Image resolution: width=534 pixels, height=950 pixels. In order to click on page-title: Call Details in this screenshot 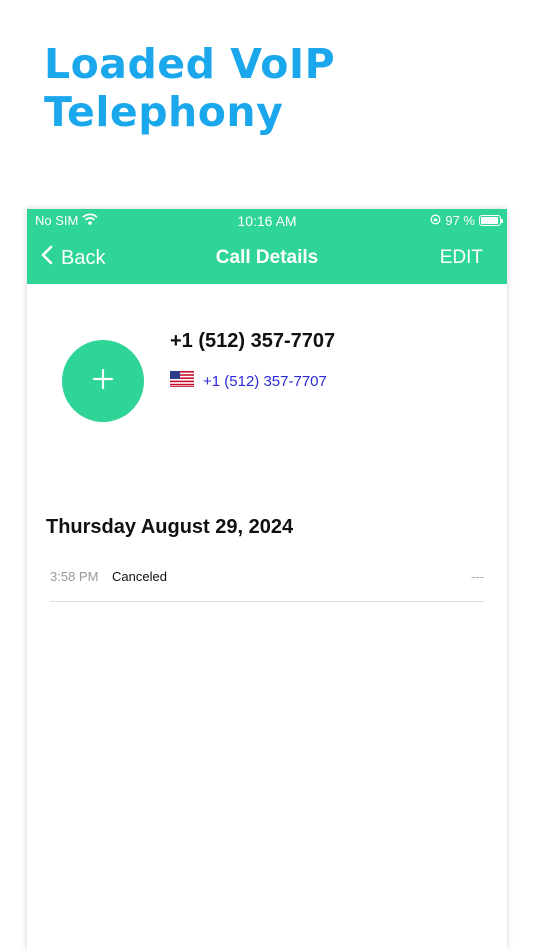, I will do `click(267, 257)`.